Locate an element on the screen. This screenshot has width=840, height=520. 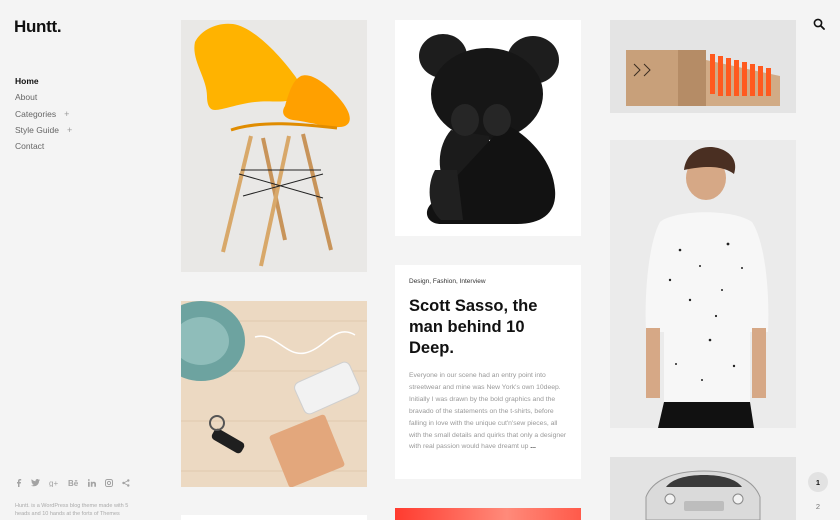
post-thumbnail-partial is located at coordinates (274, 517).